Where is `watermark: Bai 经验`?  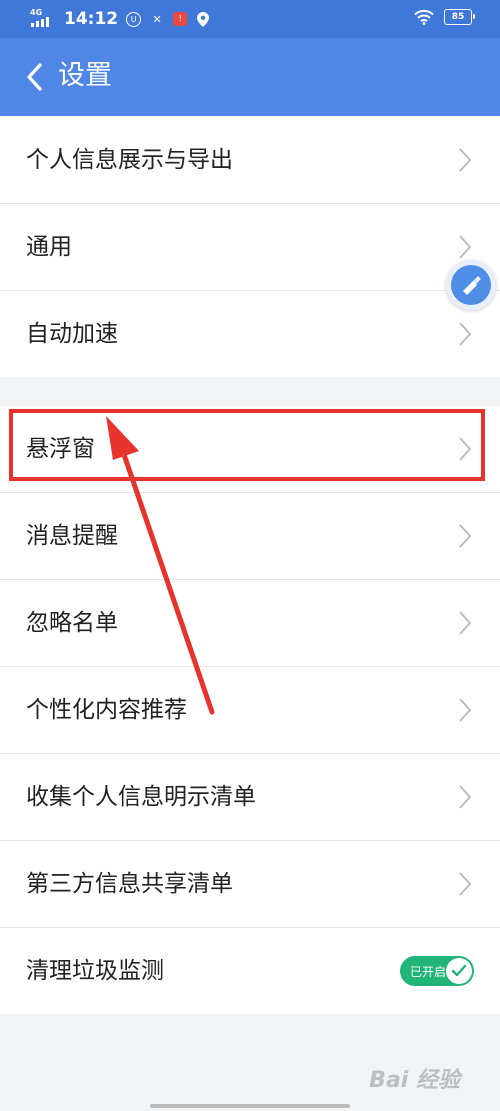
watermark: Bai 经验 is located at coordinates (414, 1080).